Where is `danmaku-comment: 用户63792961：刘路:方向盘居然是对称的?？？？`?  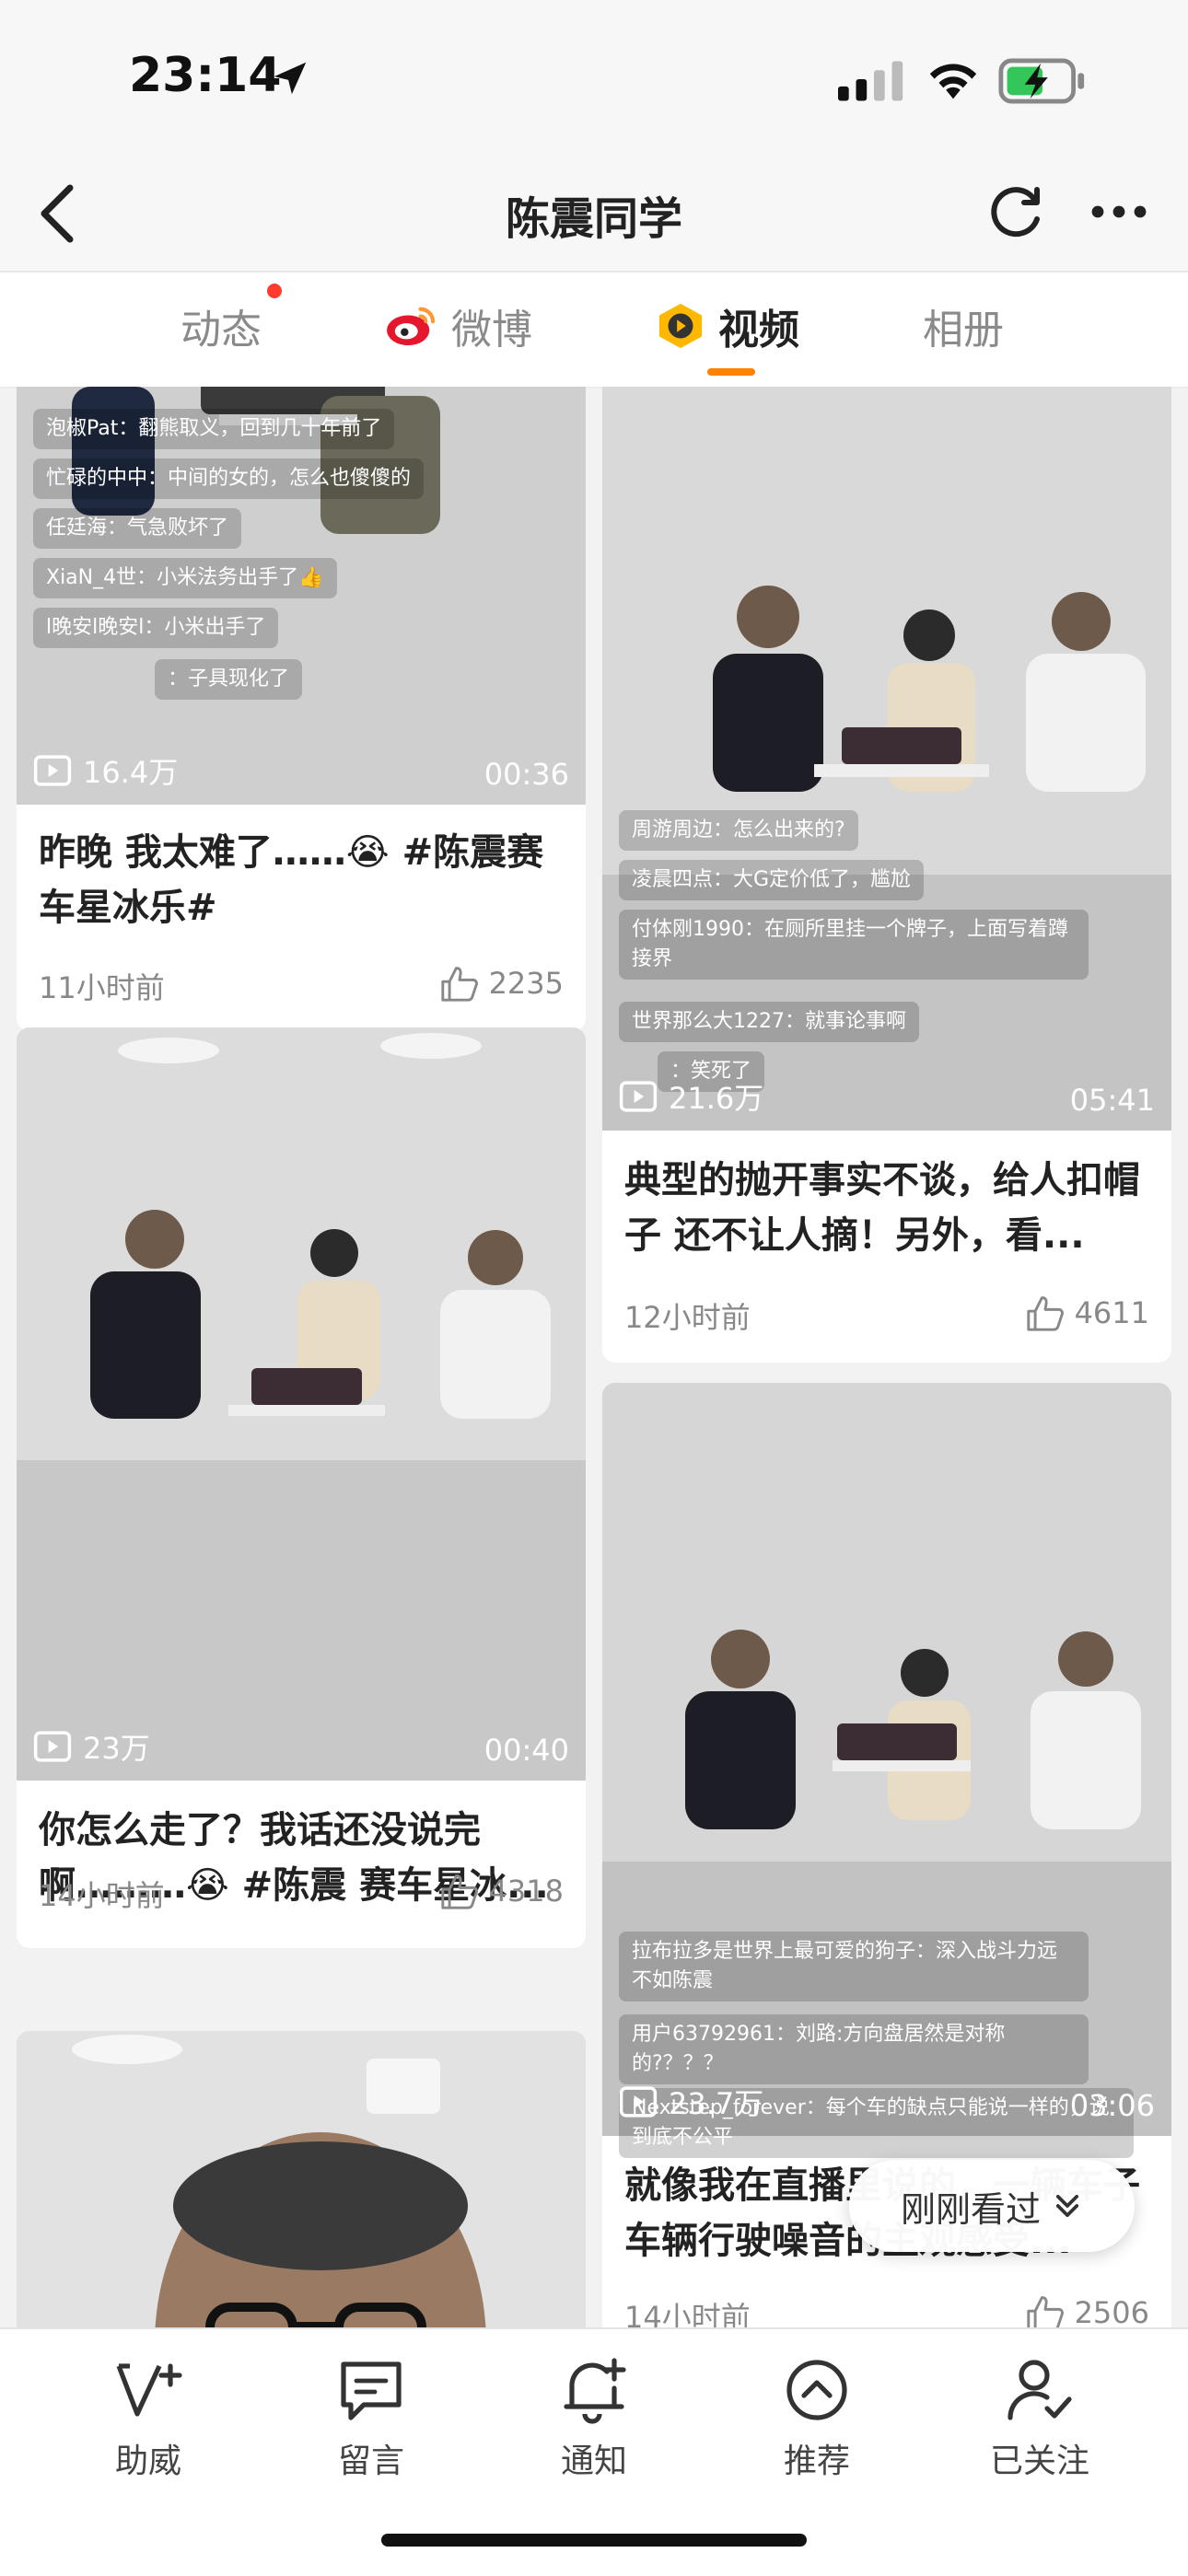 danmaku-comment: 用户63792961：刘路:方向盘居然是对称的?？？？ is located at coordinates (854, 2049).